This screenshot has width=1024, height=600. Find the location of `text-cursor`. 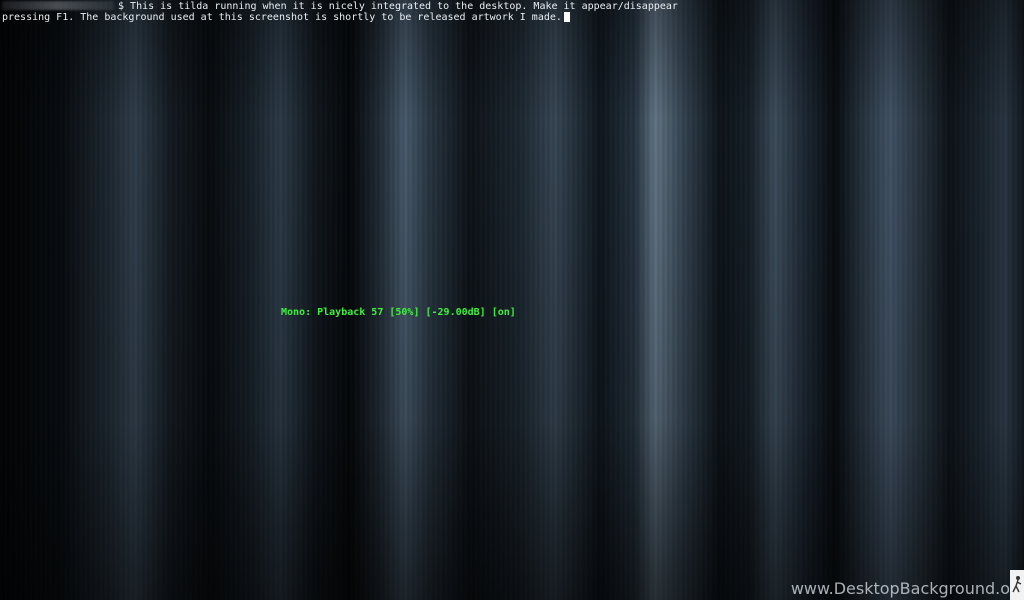

text-cursor is located at coordinates (566, 17).